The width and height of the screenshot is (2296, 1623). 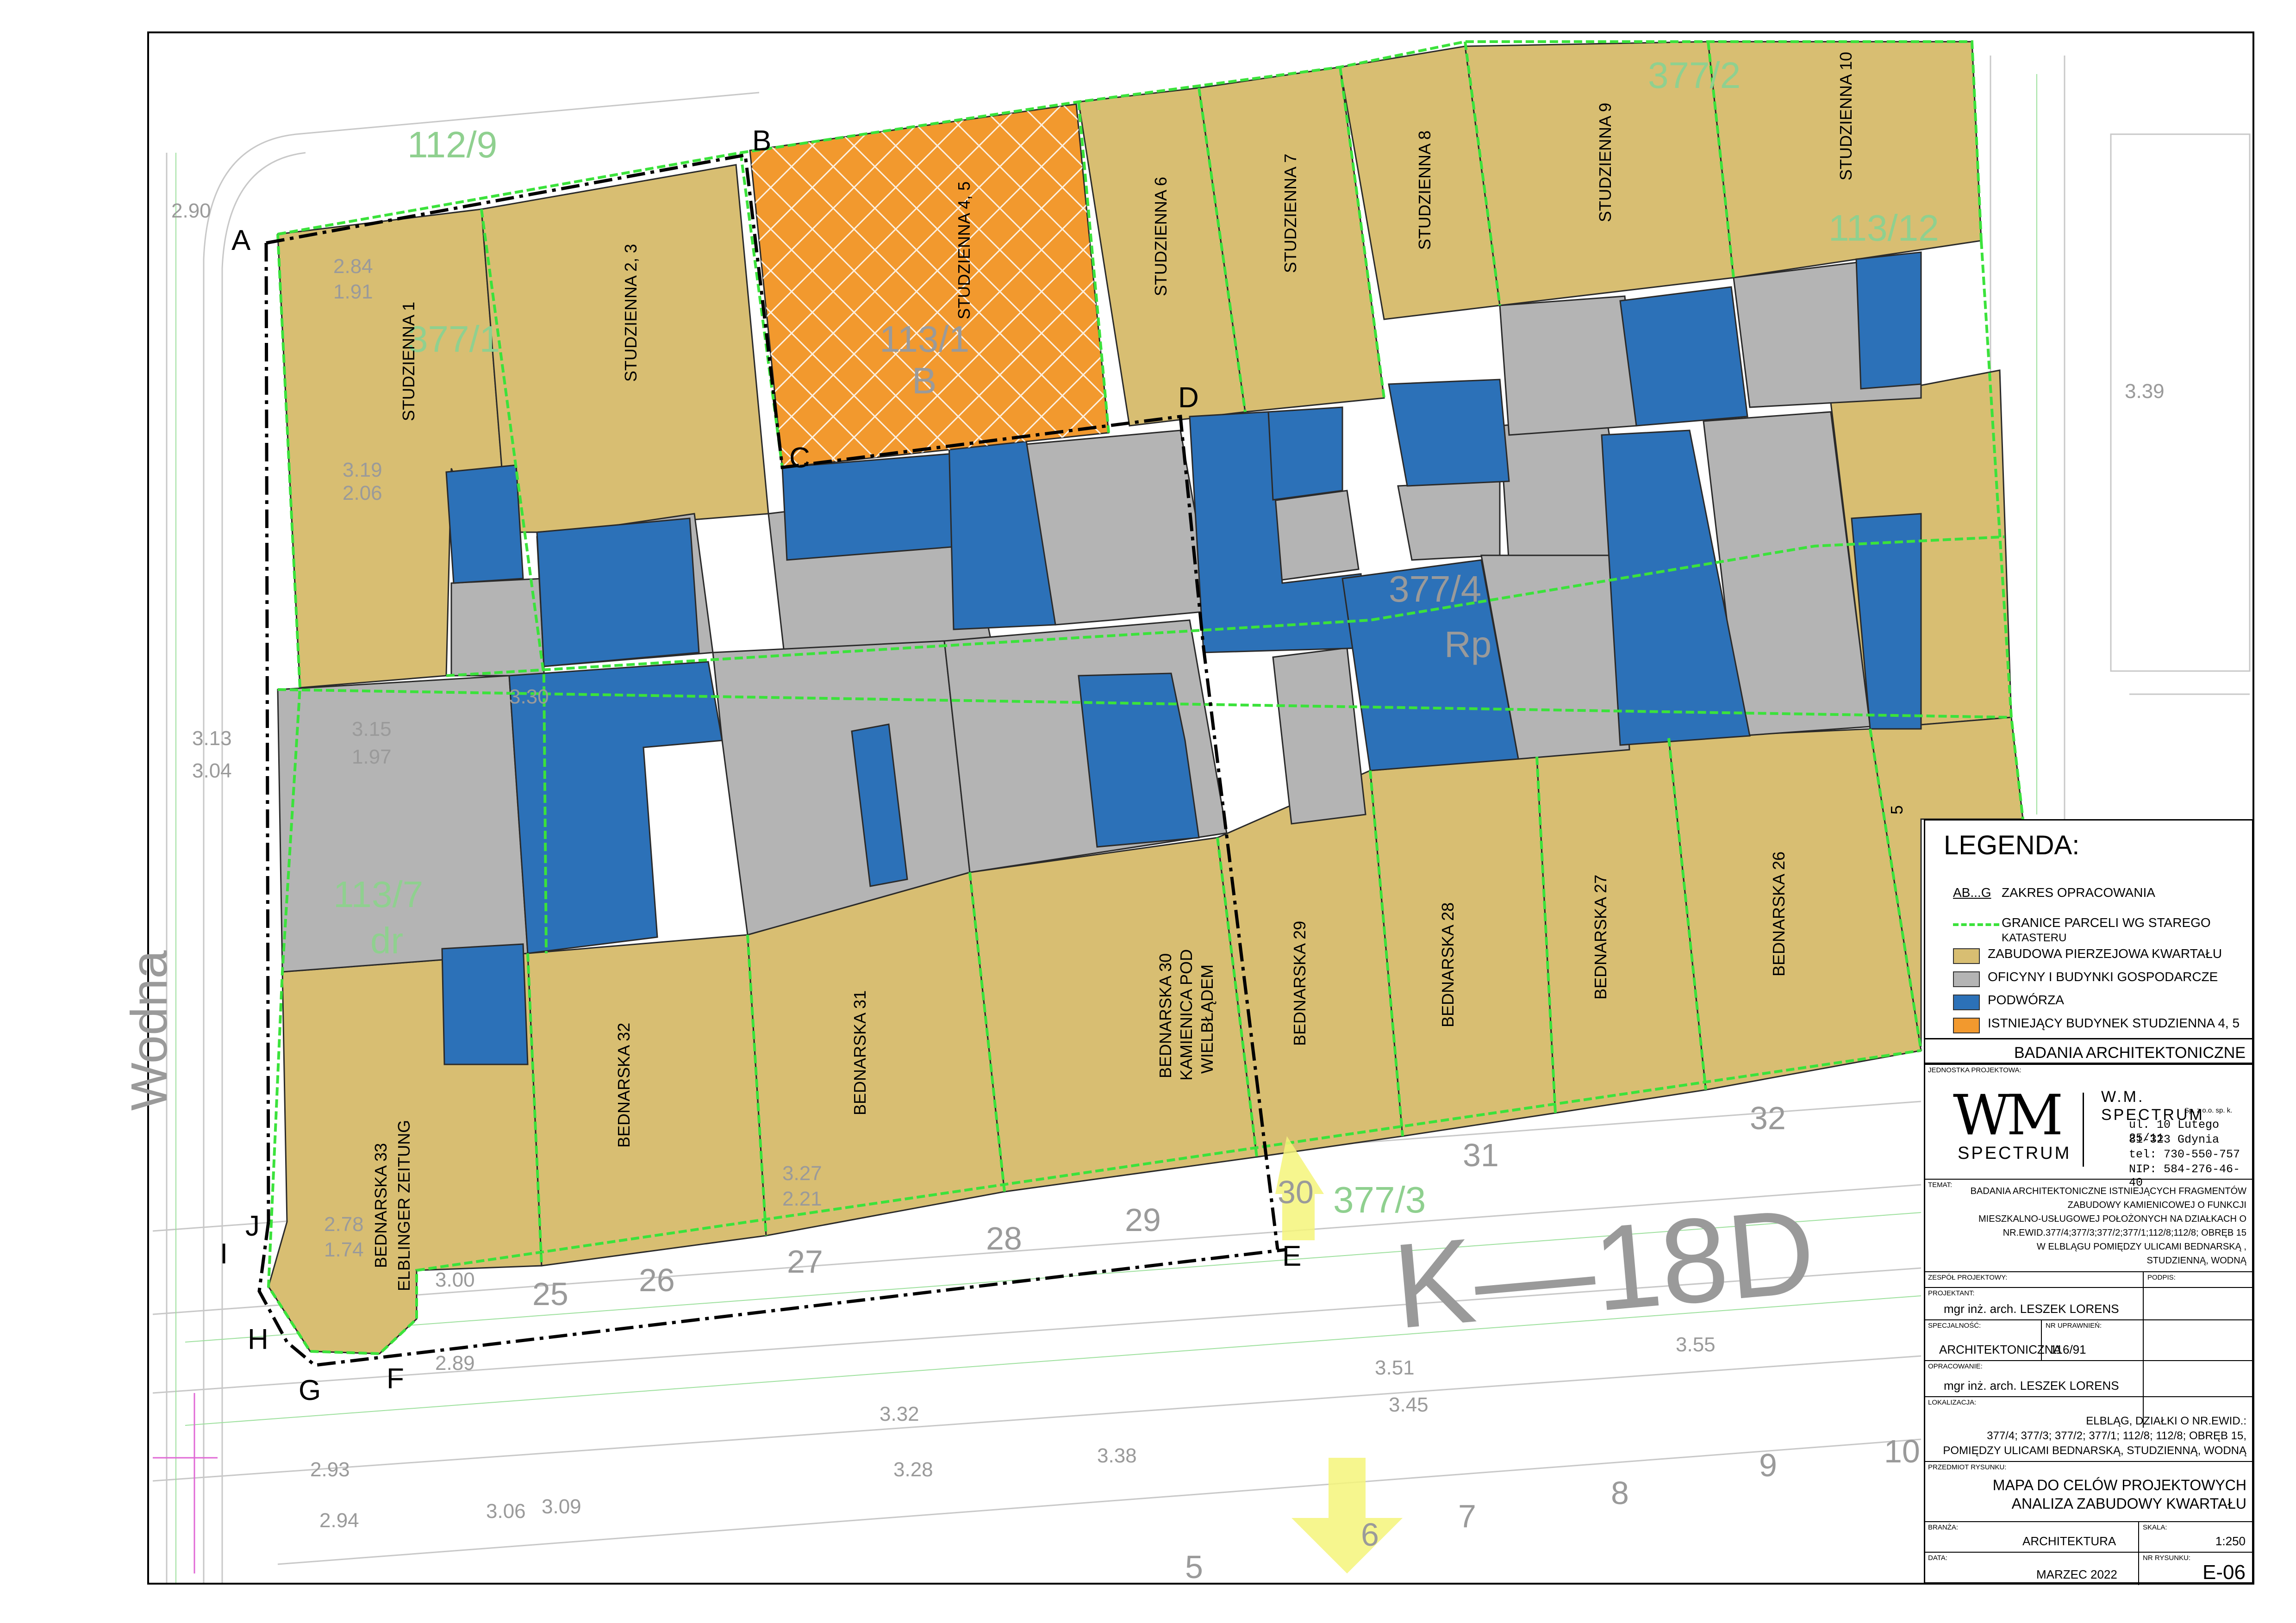 I want to click on svg-text: 25, so click(x=550, y=1294).